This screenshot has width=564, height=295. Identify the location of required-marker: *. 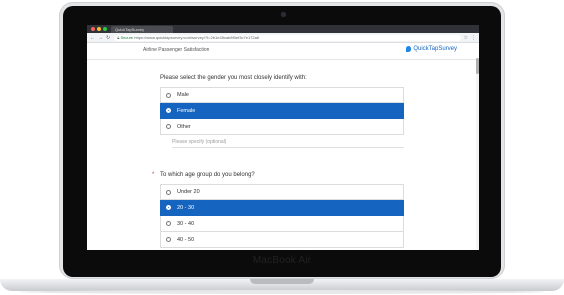
(153, 175).